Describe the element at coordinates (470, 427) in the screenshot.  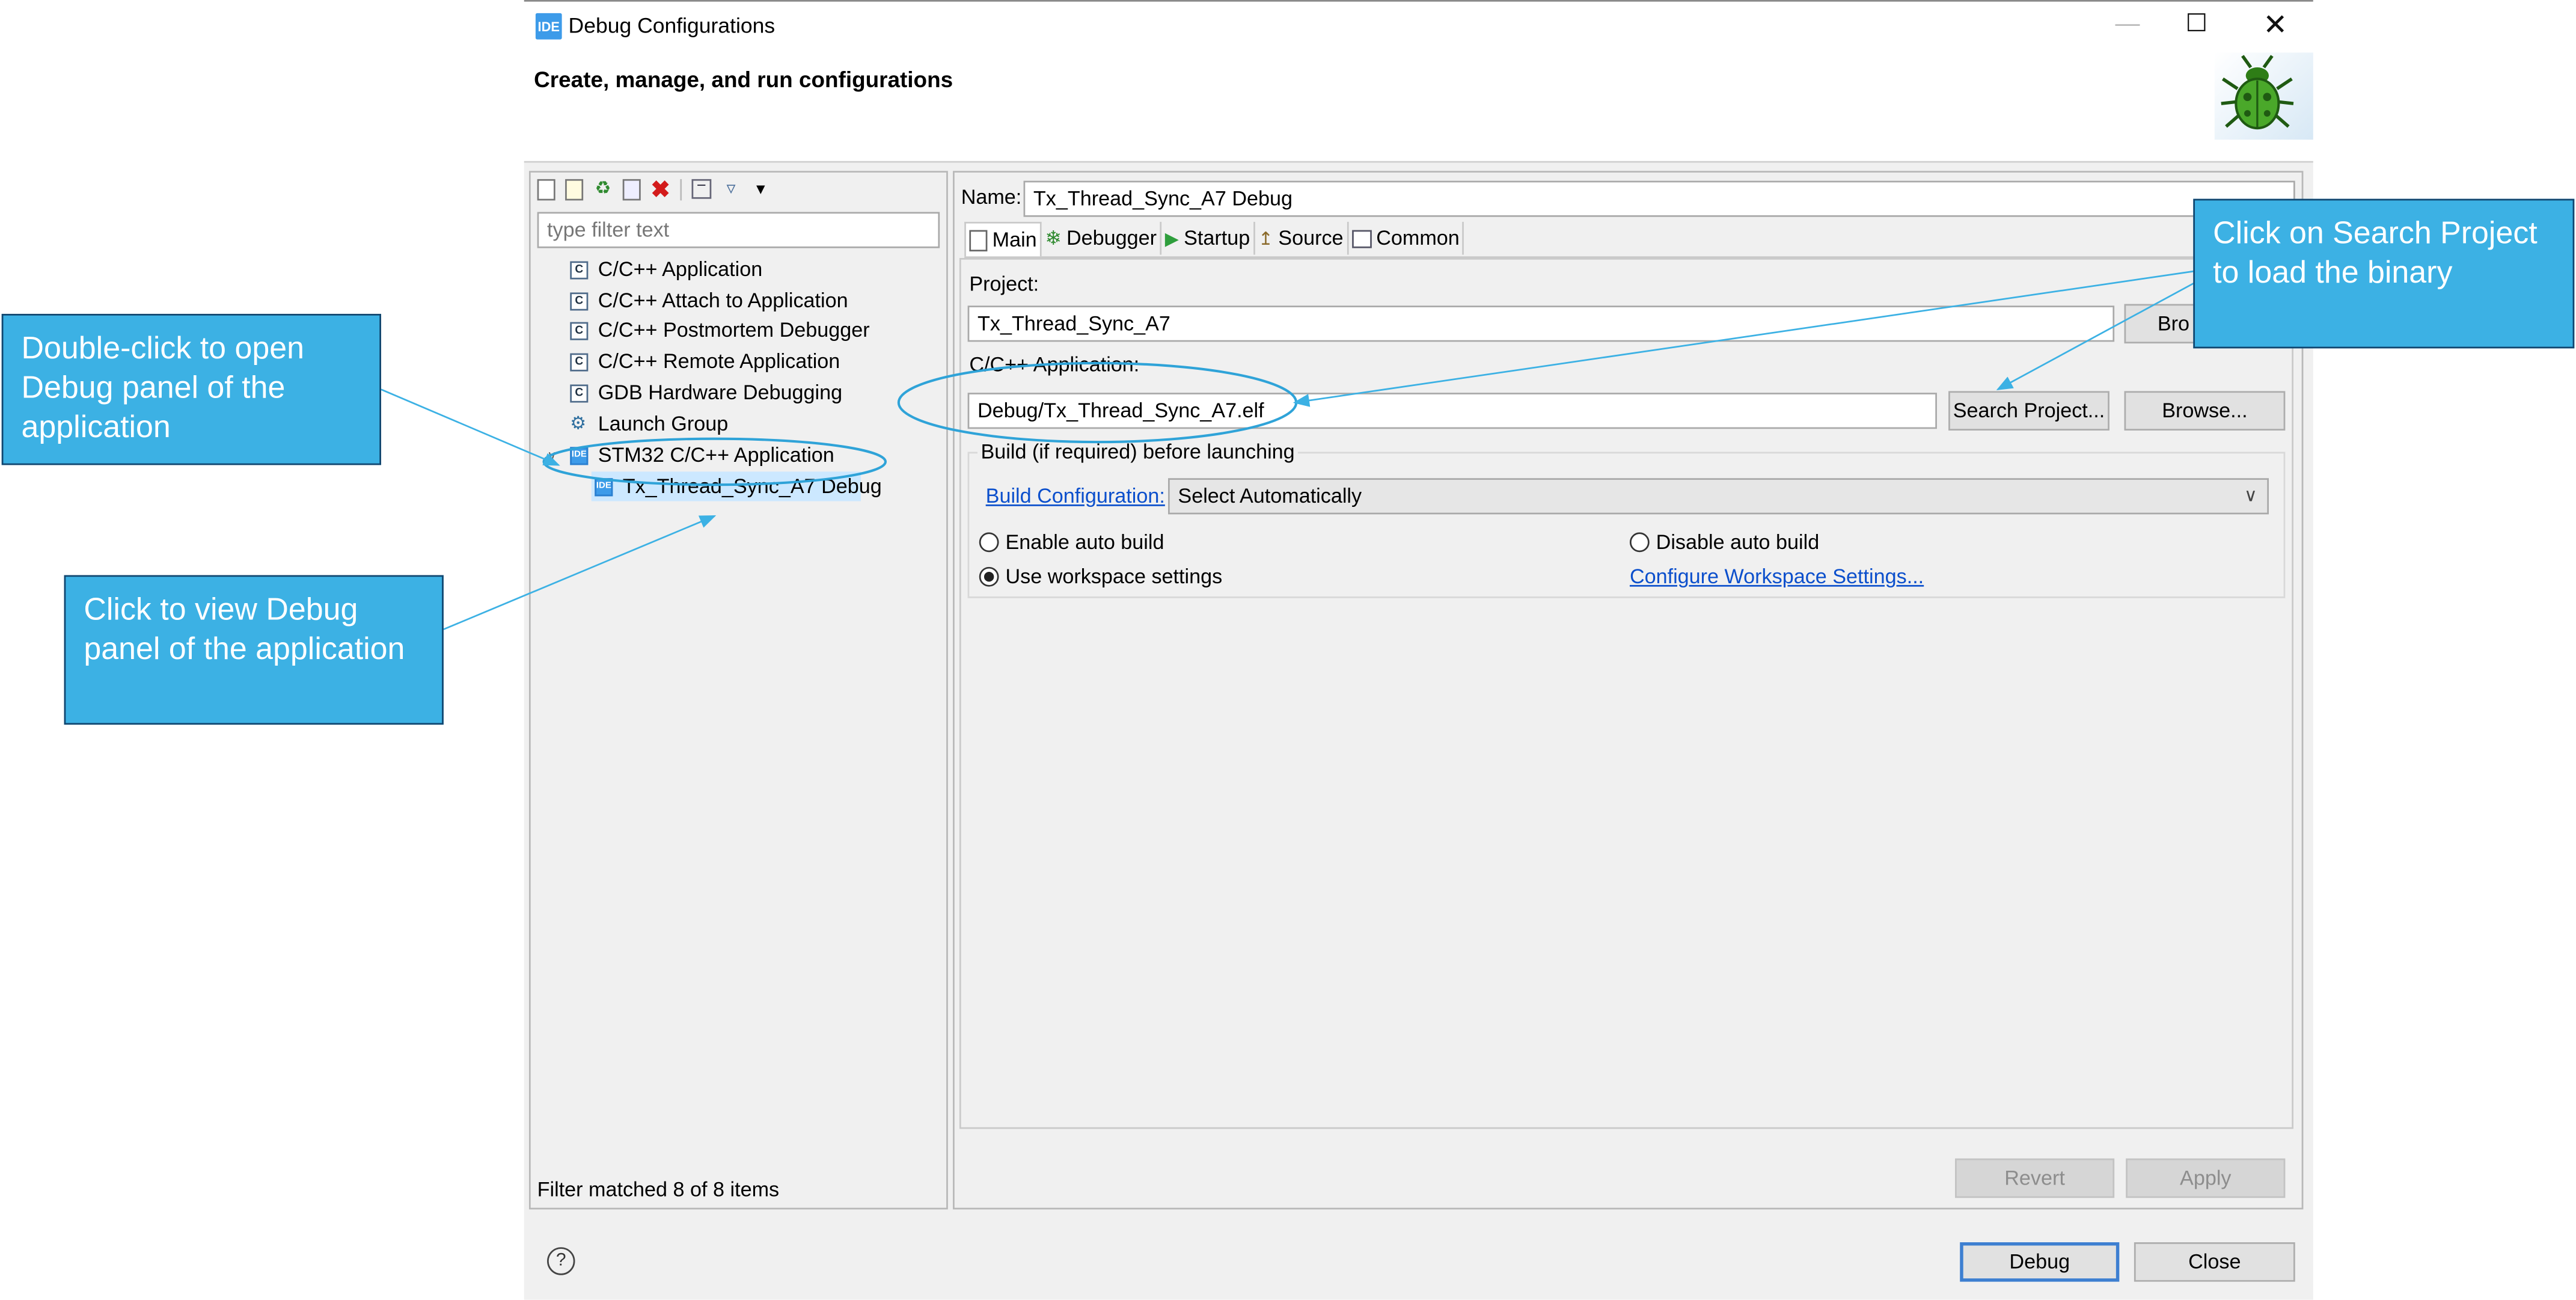
I see `arrow-to-stm32-item` at that location.